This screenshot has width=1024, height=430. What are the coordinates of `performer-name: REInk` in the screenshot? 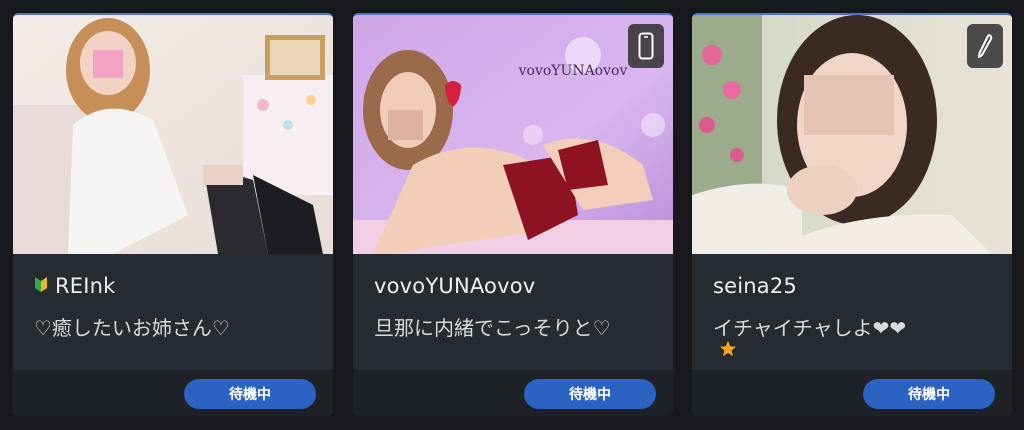 It's located at (85, 286).